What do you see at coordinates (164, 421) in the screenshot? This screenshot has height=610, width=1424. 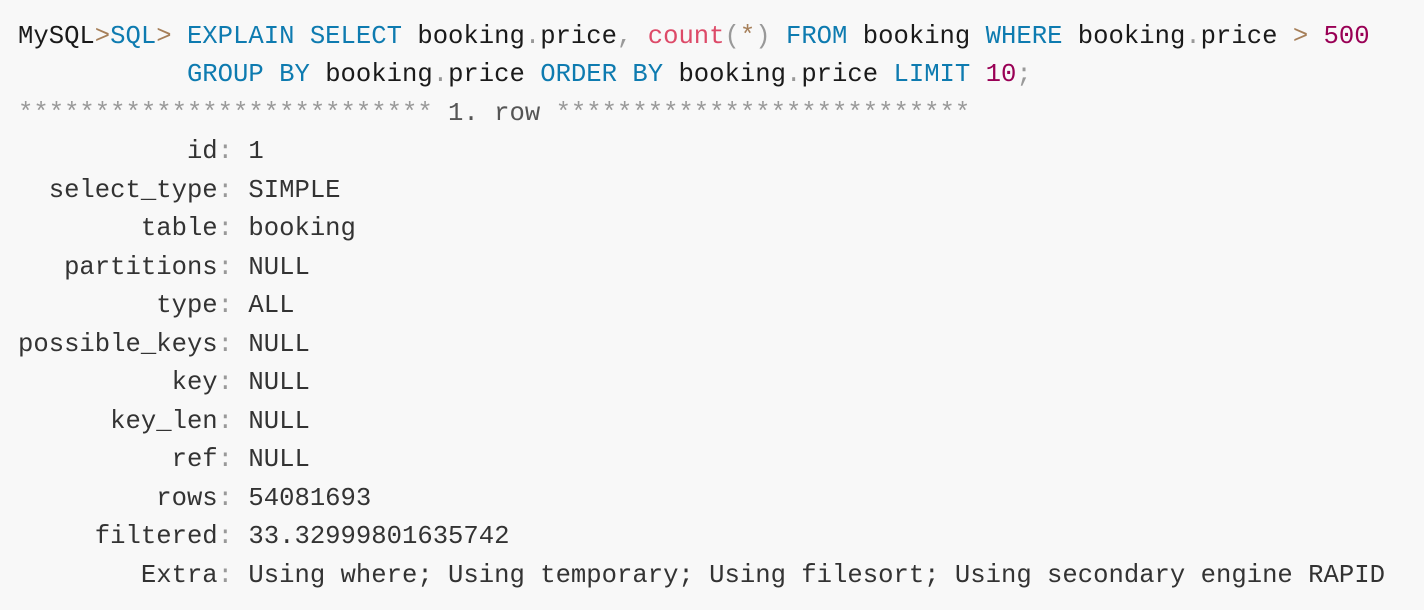 I see `field-name: key_len` at bounding box center [164, 421].